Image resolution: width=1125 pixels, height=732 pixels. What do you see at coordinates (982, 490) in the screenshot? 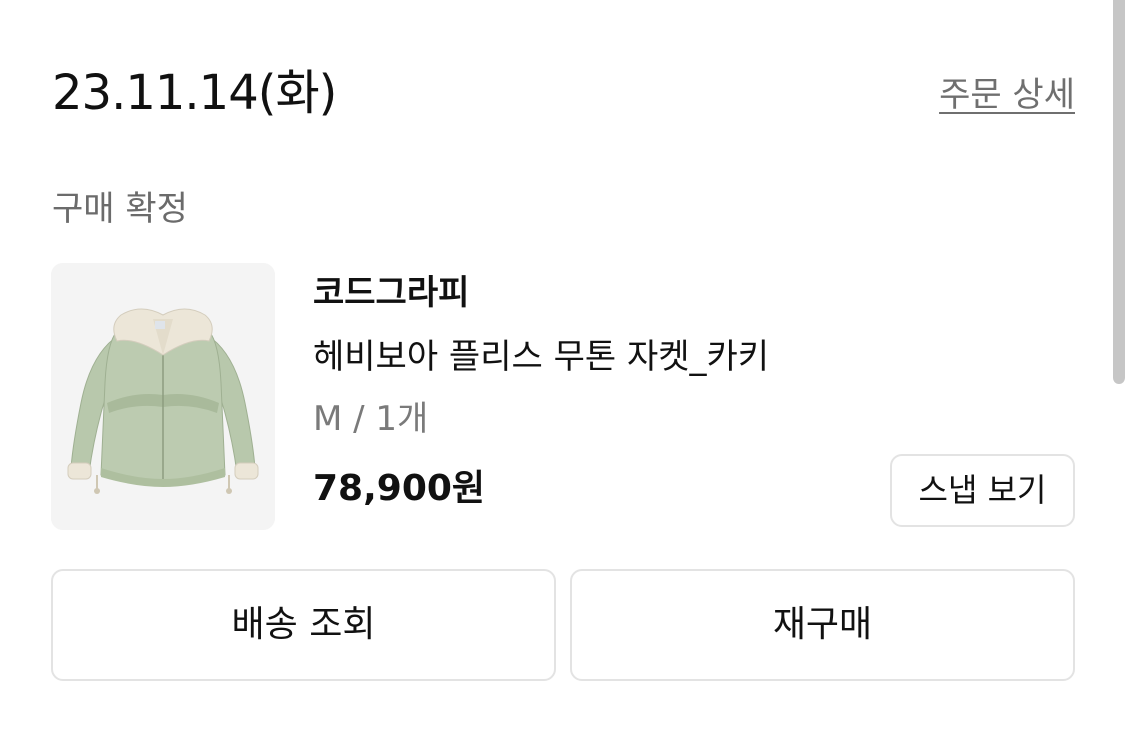
I see `snap-view-button: 스냅 보기` at bounding box center [982, 490].